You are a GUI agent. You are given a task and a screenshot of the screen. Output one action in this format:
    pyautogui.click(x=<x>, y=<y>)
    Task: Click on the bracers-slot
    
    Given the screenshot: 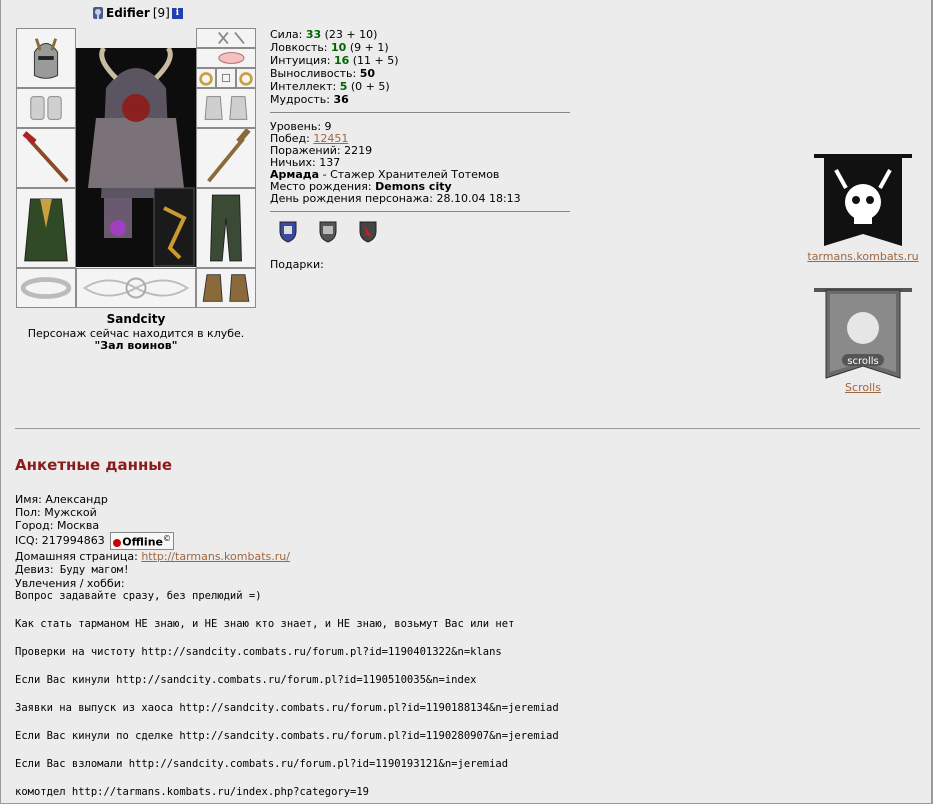 What is the action you would take?
    pyautogui.click(x=46, y=108)
    